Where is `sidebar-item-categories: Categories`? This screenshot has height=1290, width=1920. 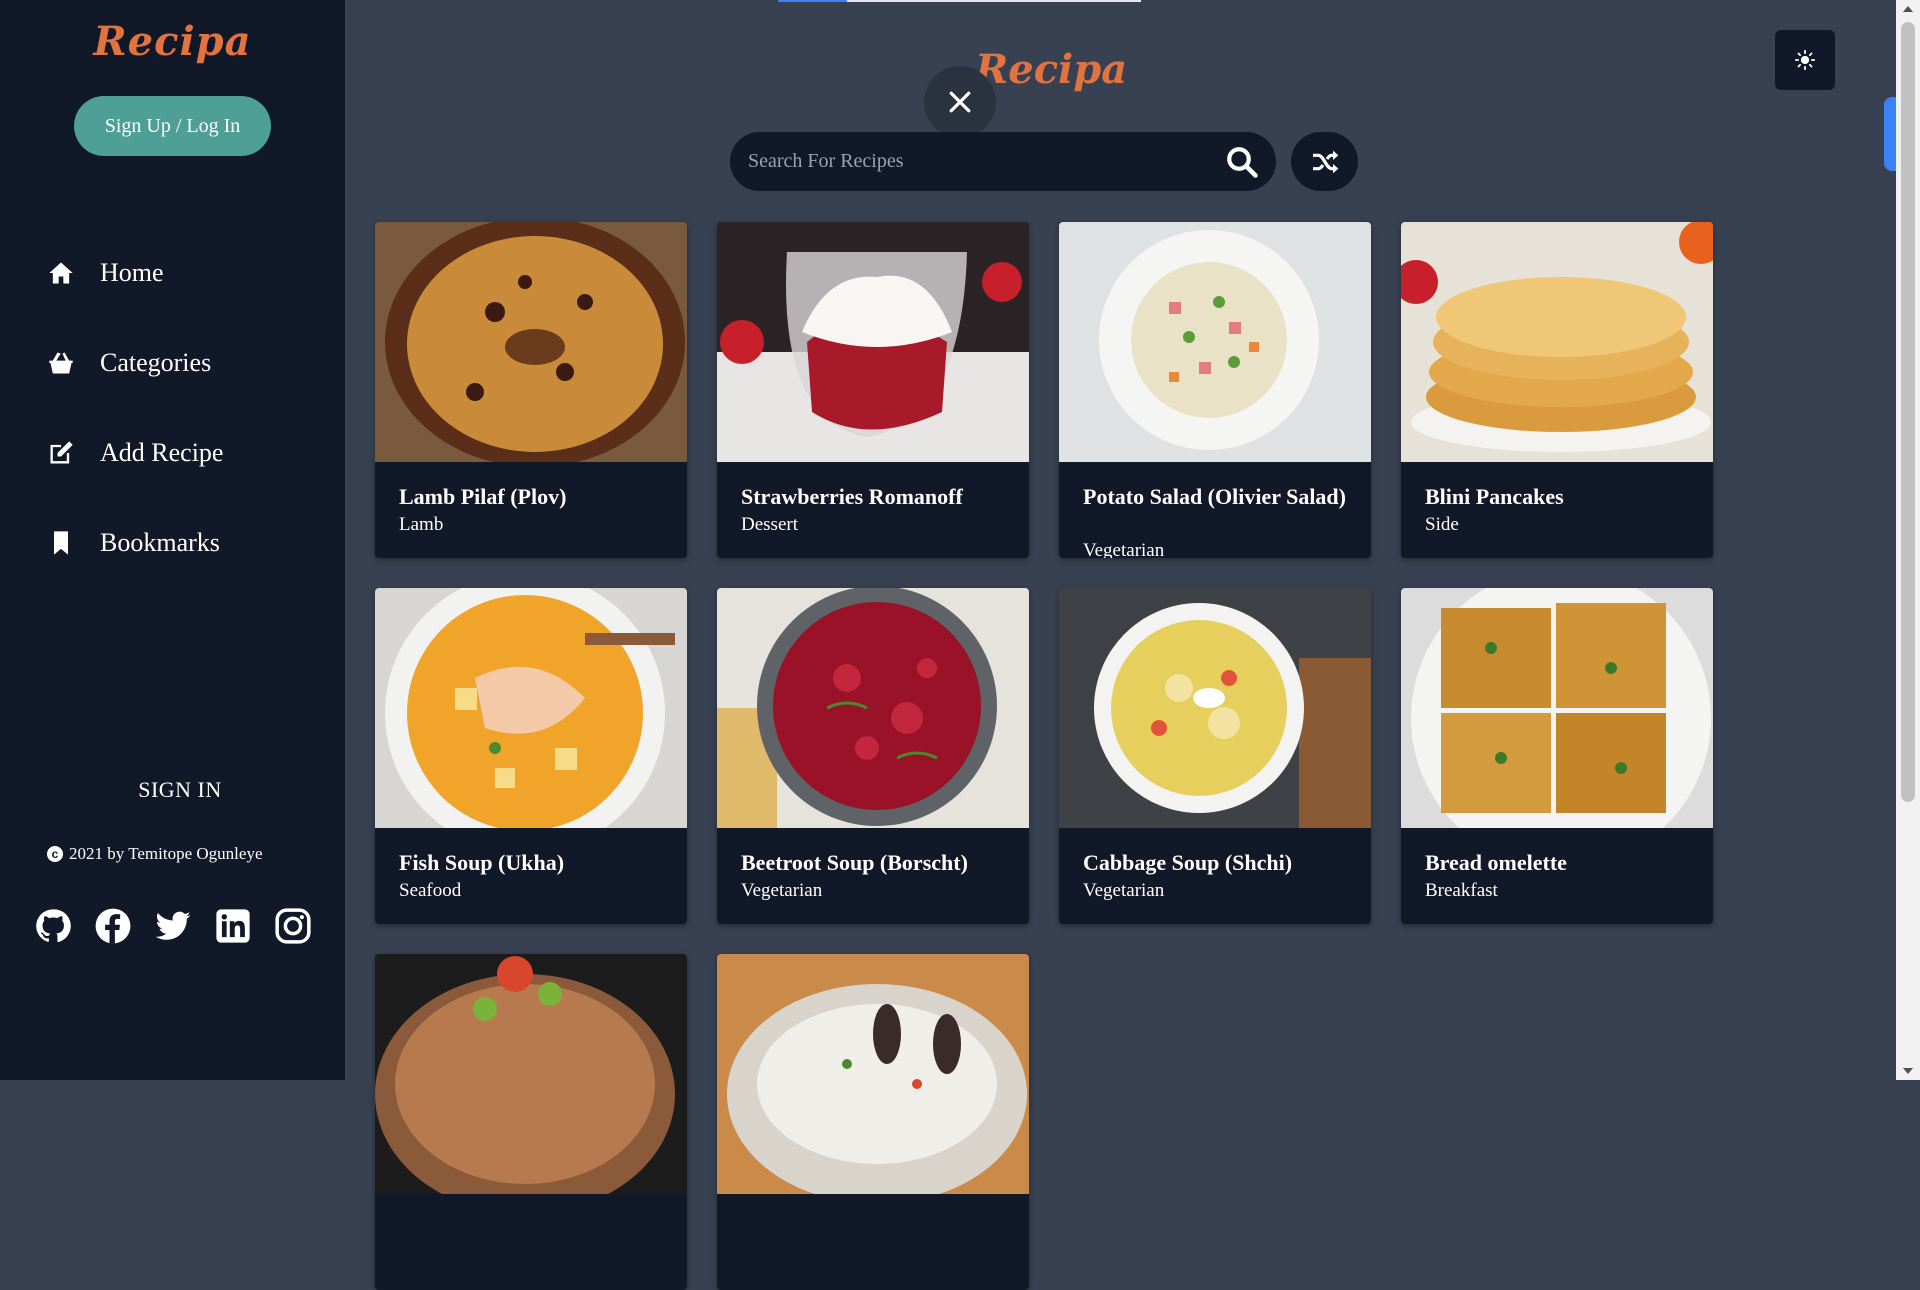
sidebar-item-categories: Categories is located at coordinates (128, 363).